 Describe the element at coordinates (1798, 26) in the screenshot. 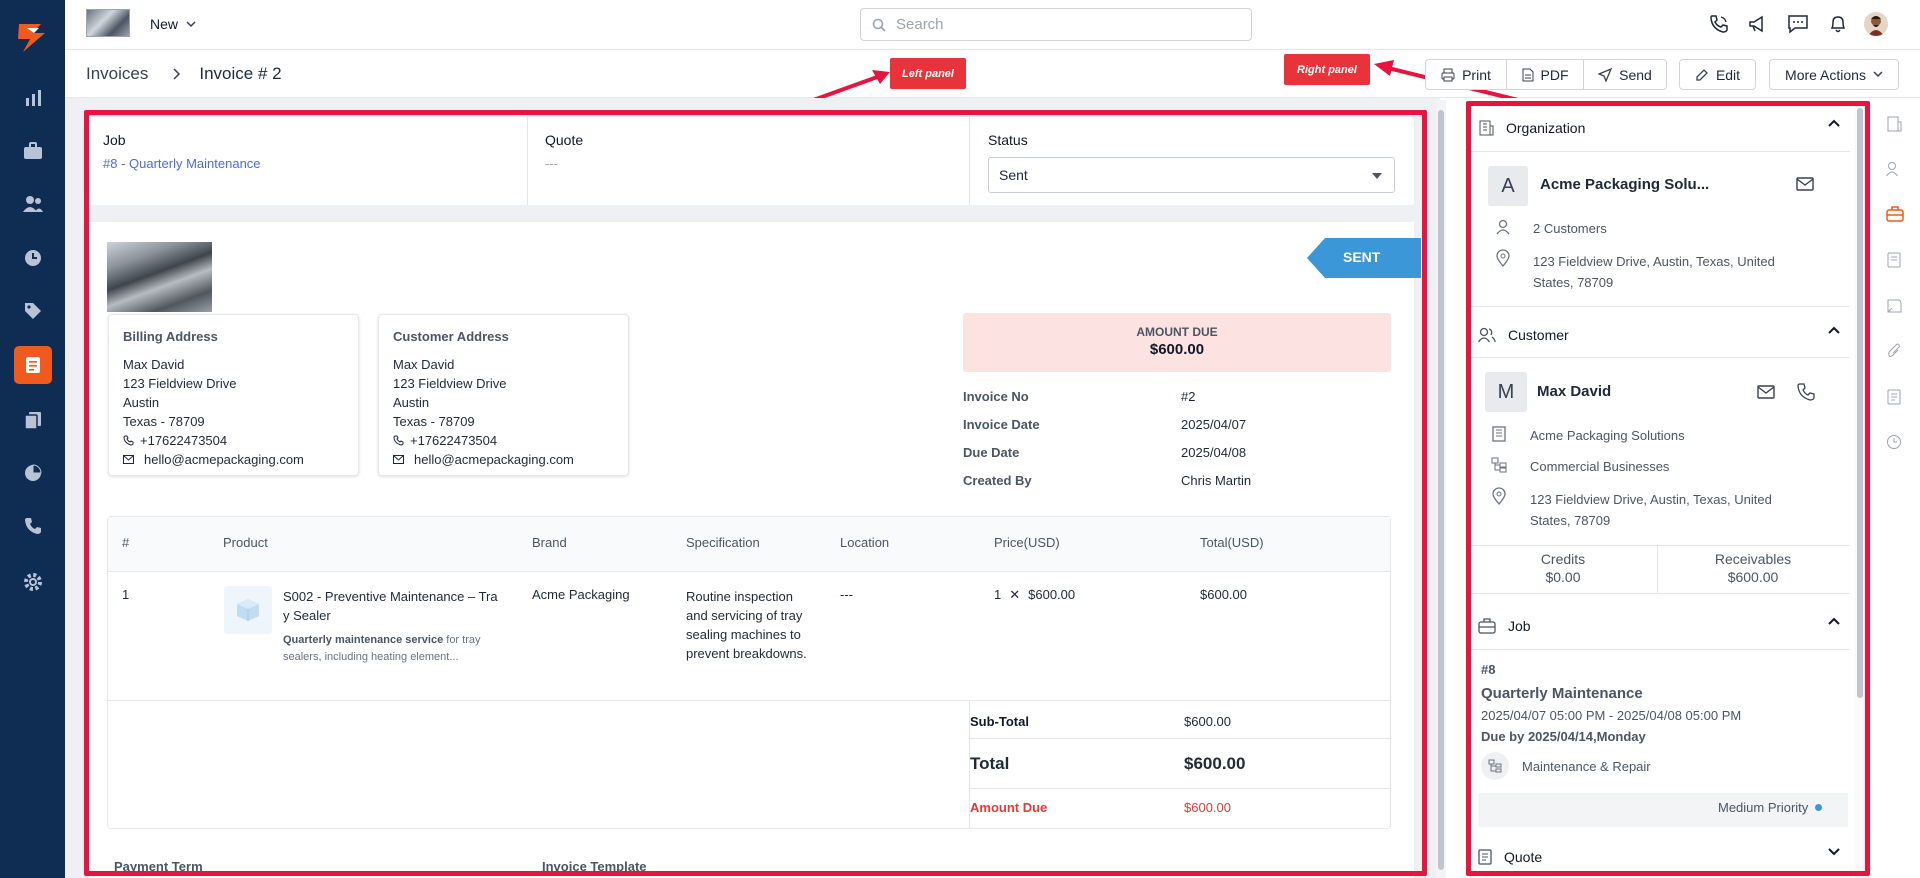

I see `messages-icon` at that location.